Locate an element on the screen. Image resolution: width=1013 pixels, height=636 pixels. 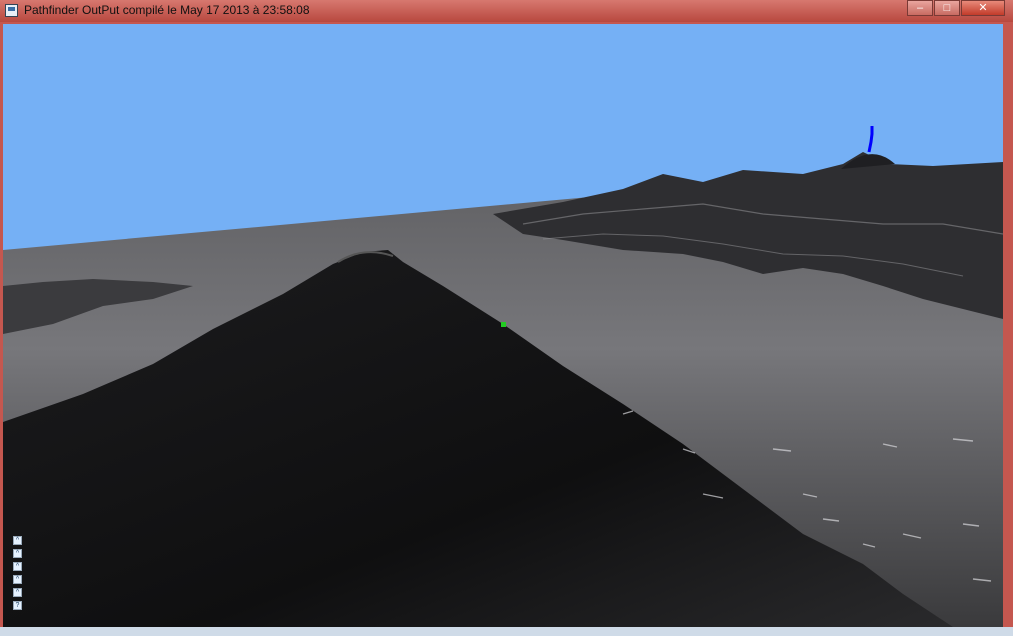
taskbar-strip is located at coordinates (506, 631).